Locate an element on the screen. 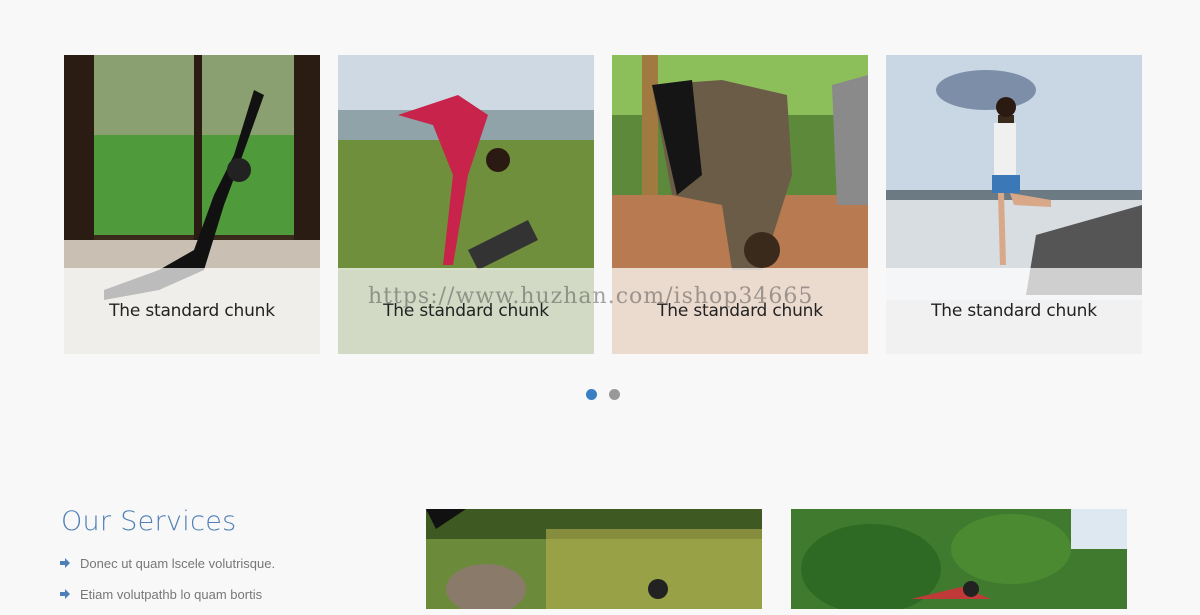 This screenshot has height=615, width=1200. services-heading: Our Services is located at coordinates (149, 521).